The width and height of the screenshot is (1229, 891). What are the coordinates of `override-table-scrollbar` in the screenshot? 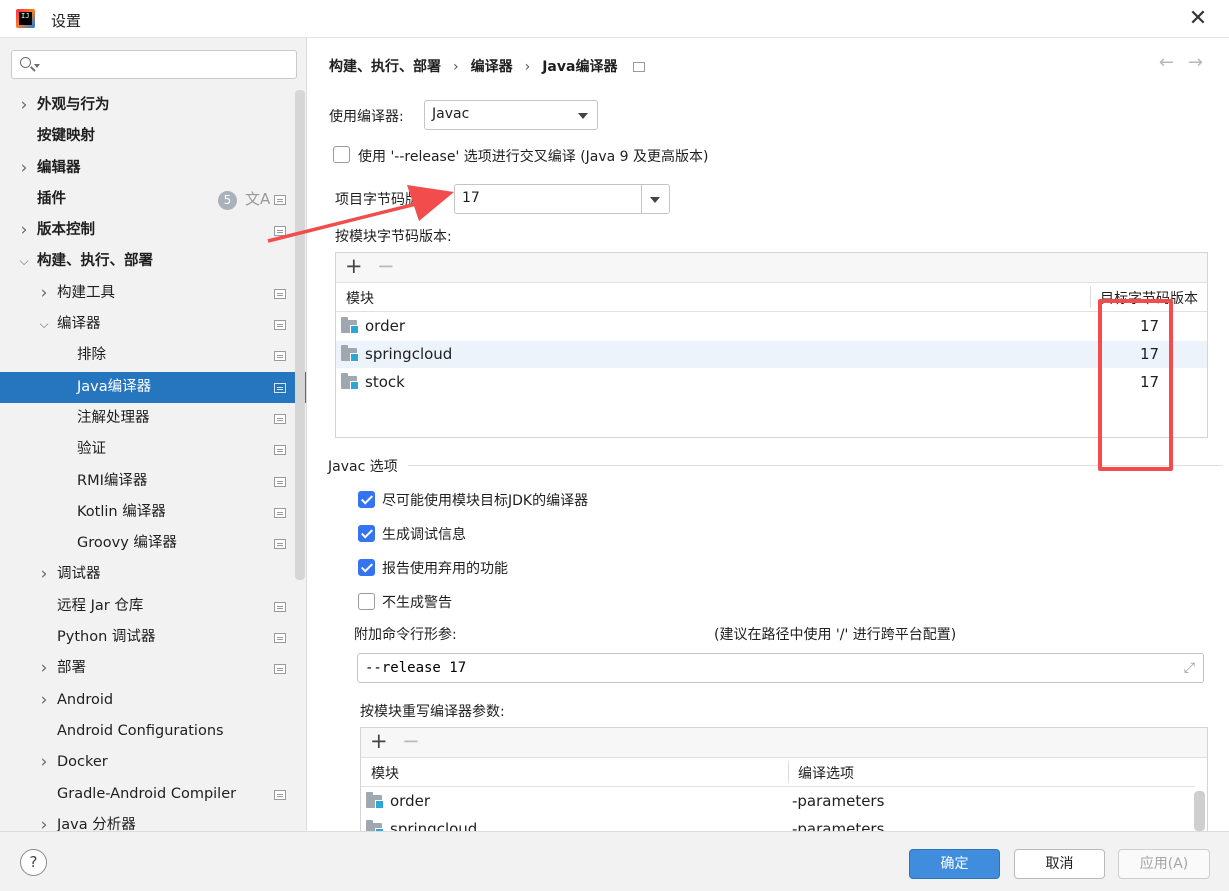 It's located at (1199, 811).